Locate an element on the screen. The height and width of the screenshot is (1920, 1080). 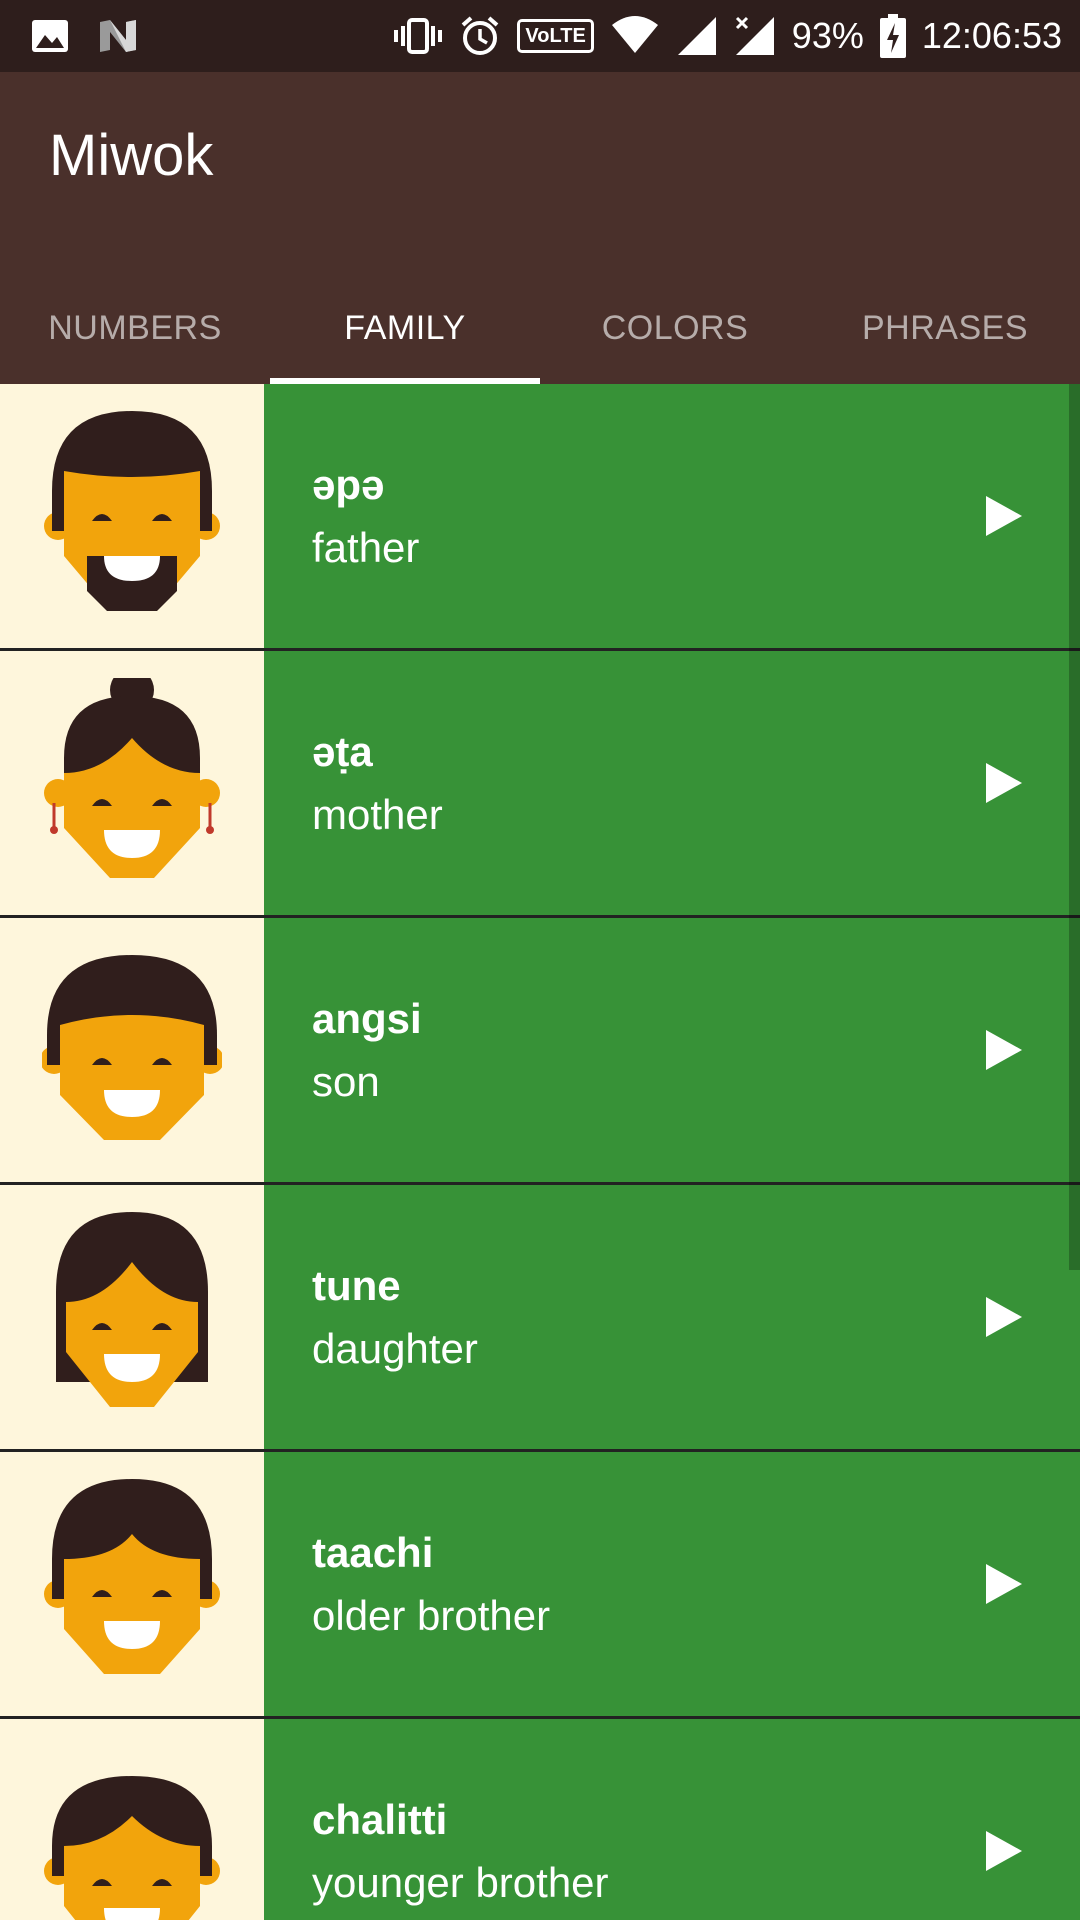
english-word: father is located at coordinates (366, 547).